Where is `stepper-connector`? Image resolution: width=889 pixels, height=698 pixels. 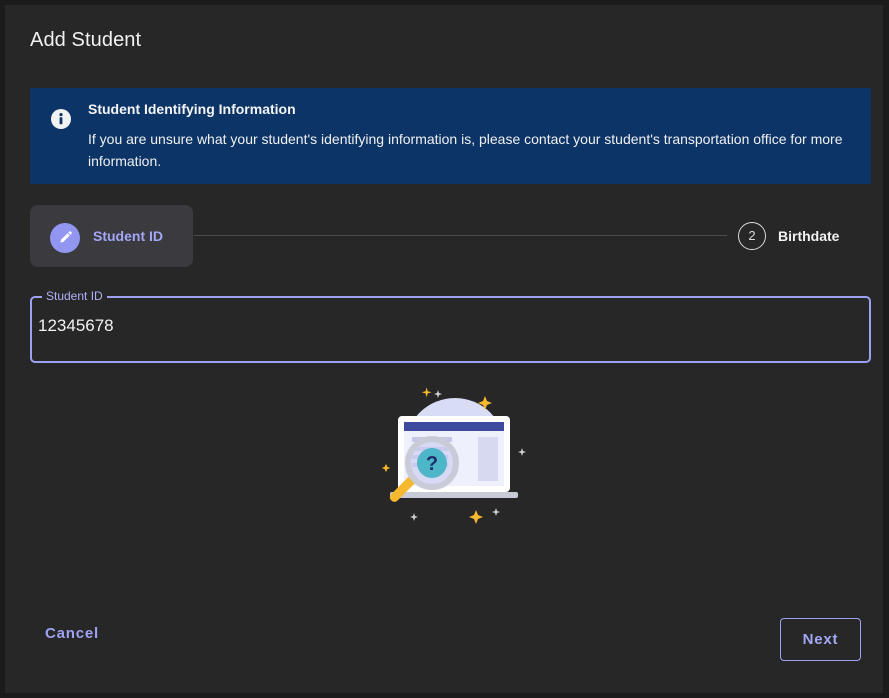
stepper-connector is located at coordinates (460, 235).